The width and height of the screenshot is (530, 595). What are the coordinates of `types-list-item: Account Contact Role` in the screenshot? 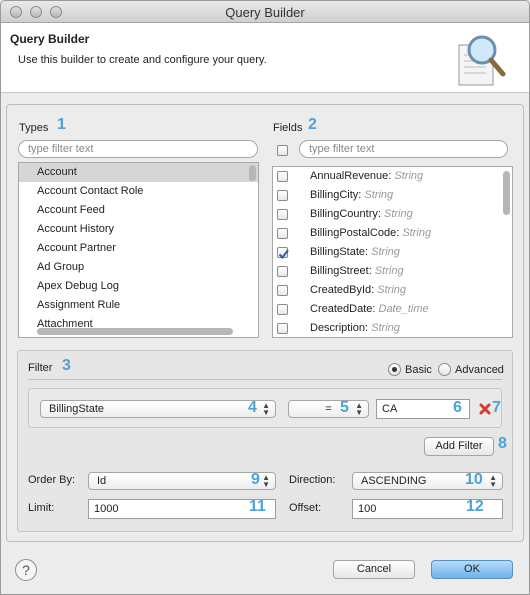 It's located at (138, 191).